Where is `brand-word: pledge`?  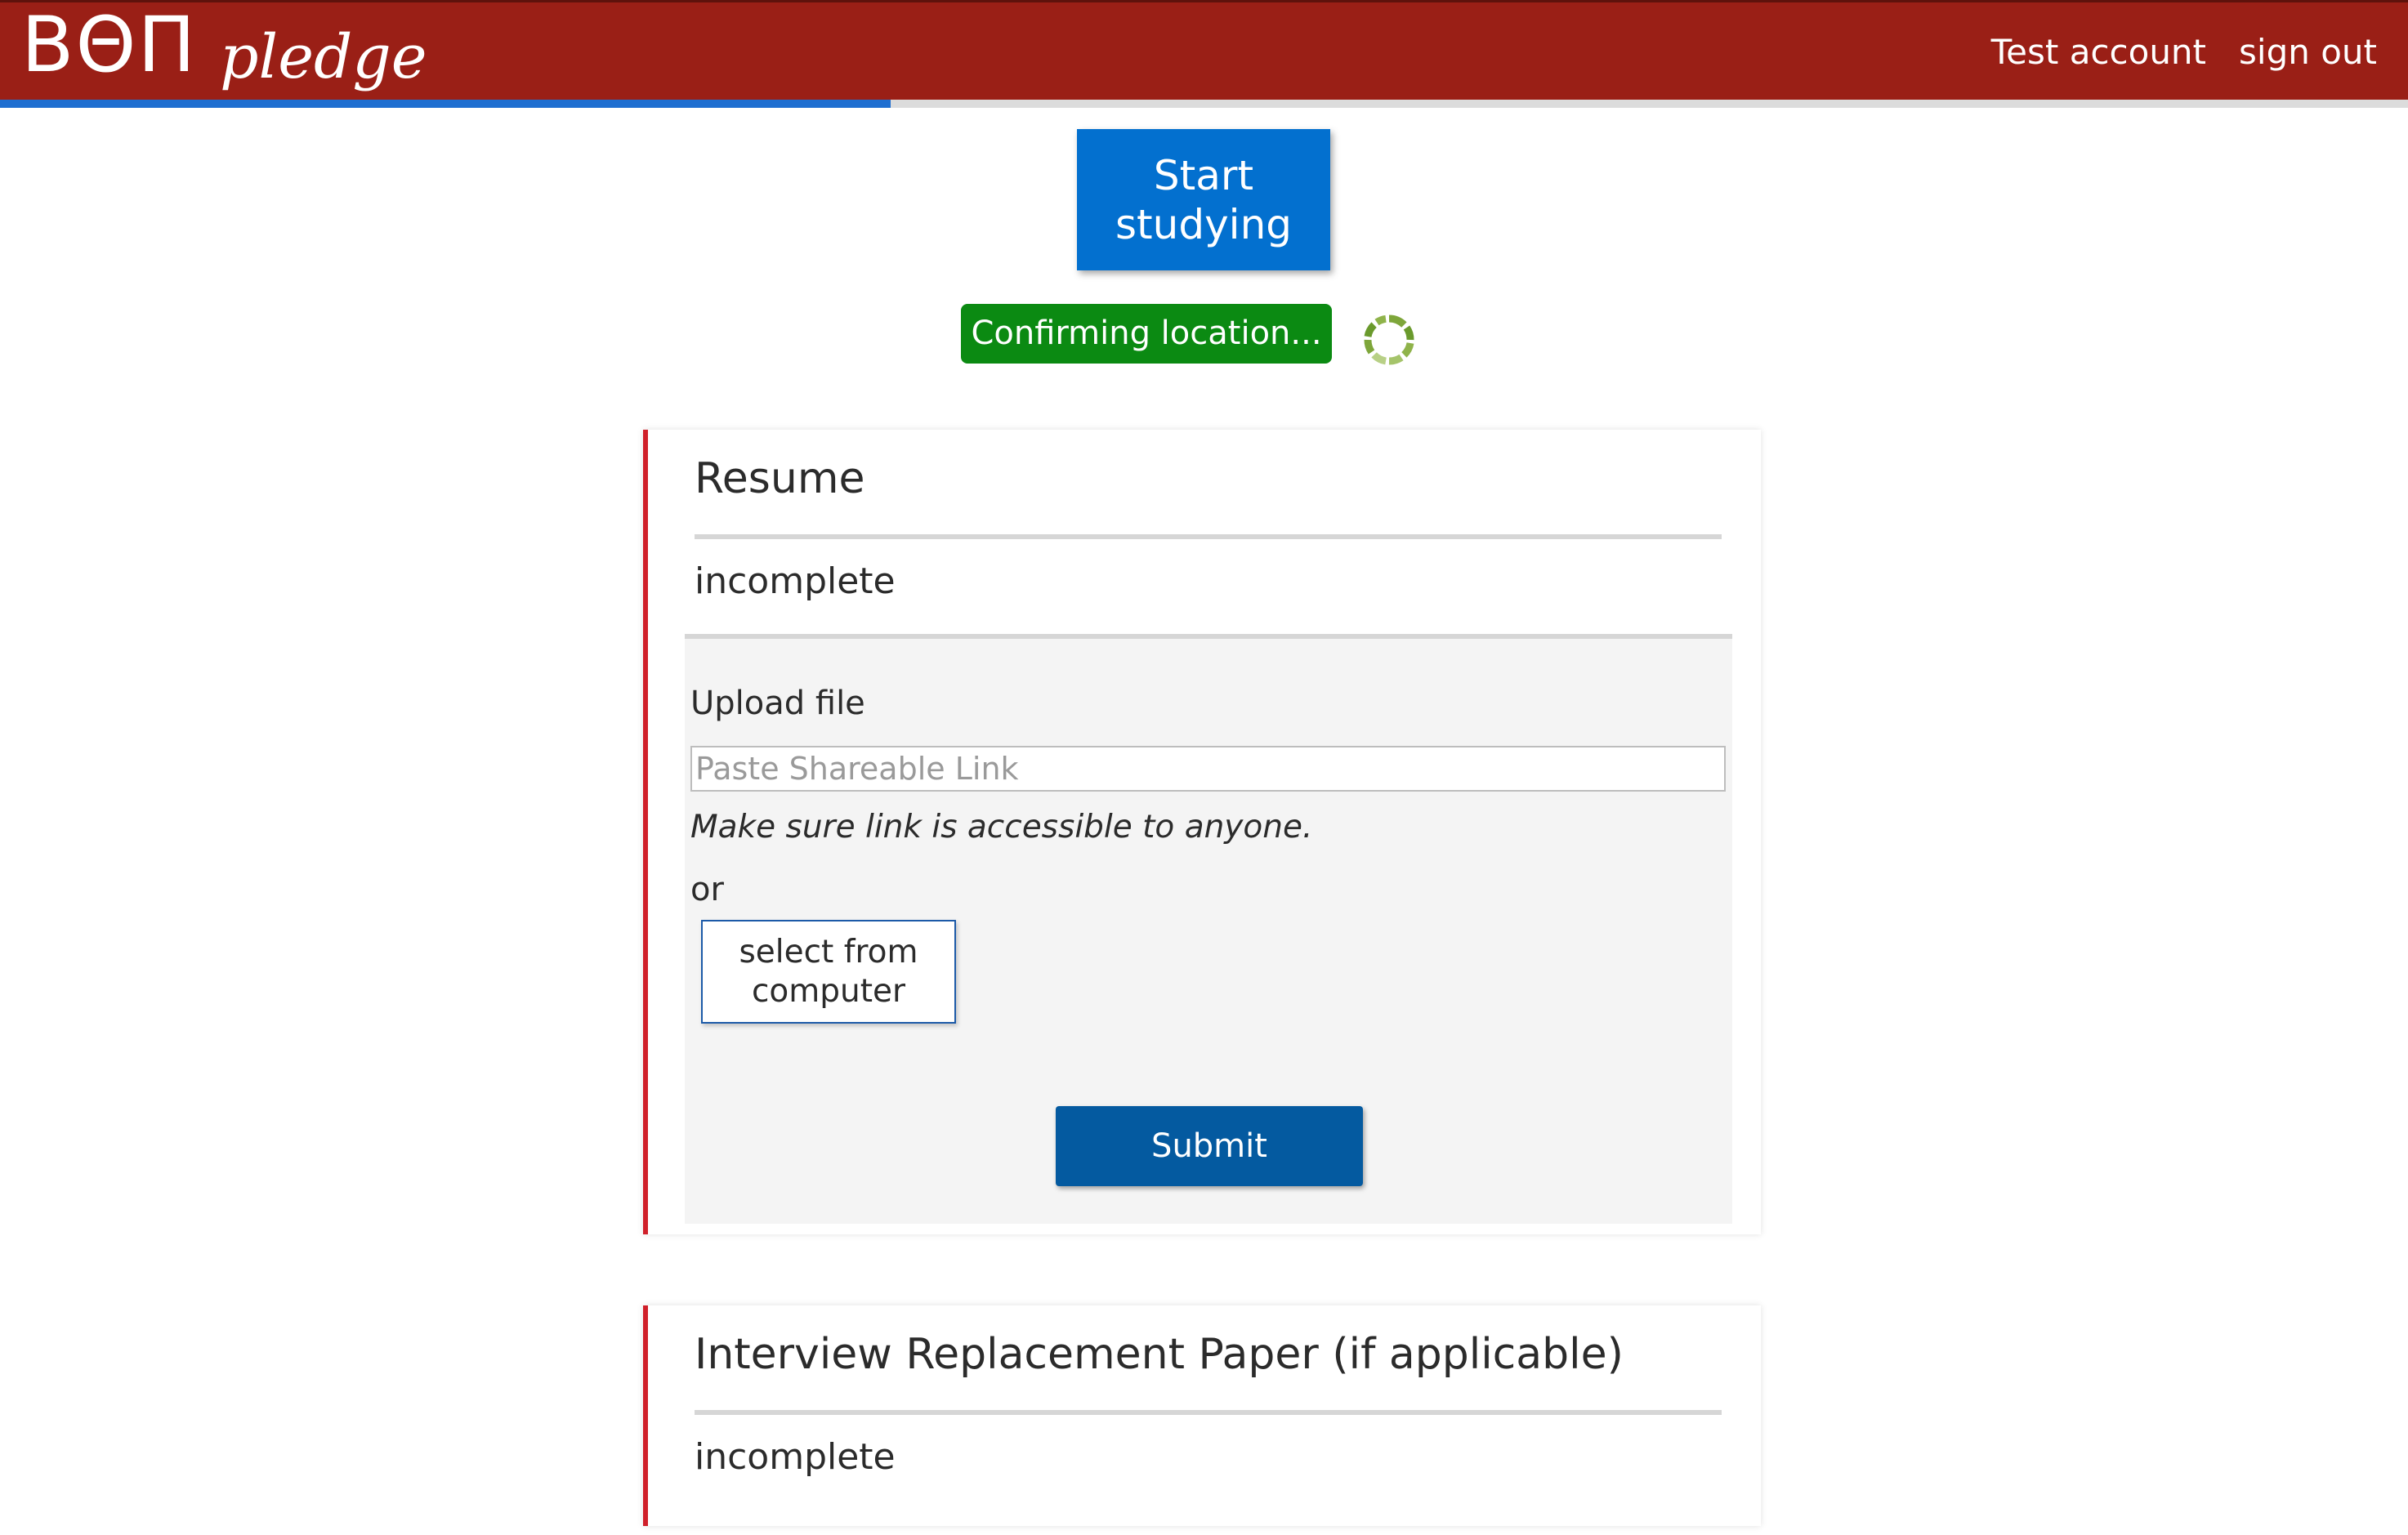
brand-word: pledge is located at coordinates (323, 57).